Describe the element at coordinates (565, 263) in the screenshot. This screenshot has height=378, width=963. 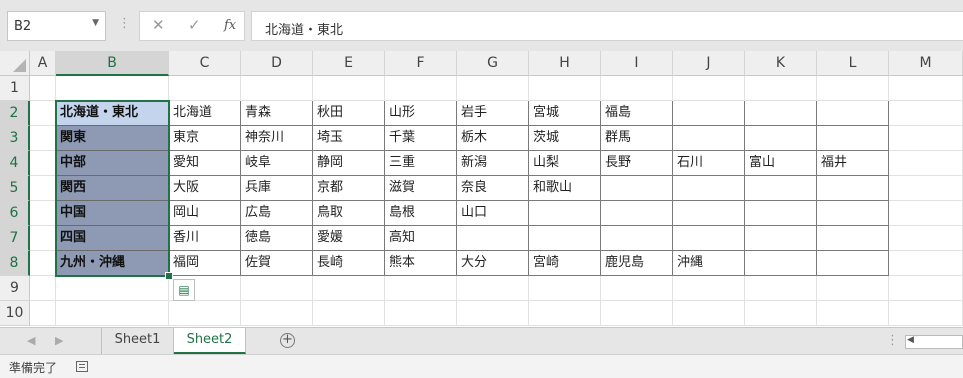
I see `cell-h8: 宮崎` at that location.